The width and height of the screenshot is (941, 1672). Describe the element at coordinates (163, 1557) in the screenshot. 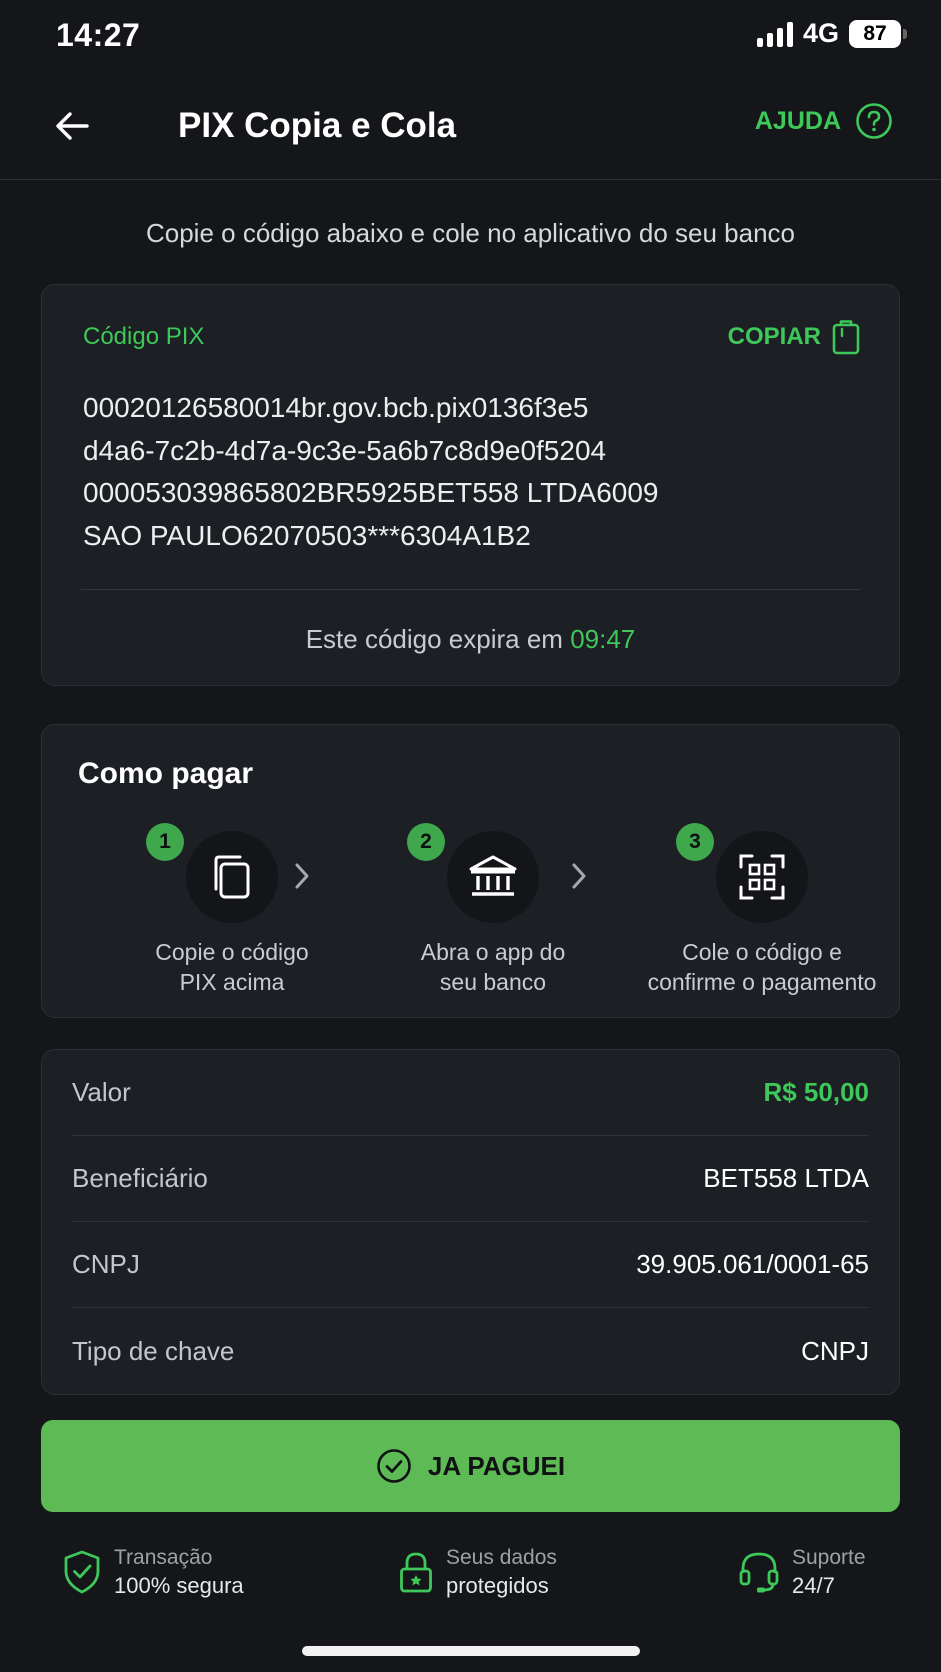

I see `trust-line: Transação` at that location.